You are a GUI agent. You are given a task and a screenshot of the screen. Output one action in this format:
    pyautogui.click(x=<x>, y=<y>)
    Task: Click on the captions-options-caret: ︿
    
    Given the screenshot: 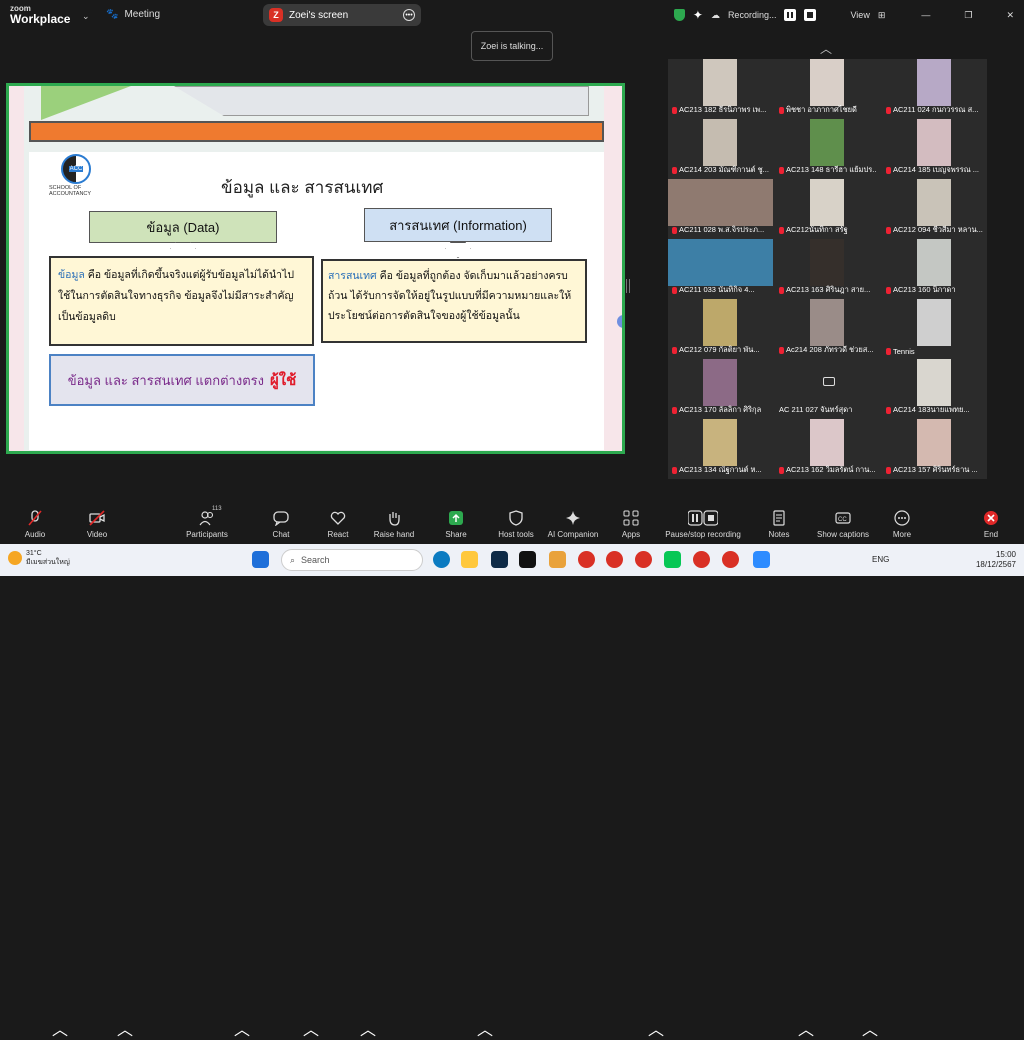 What is the action you would take?
    pyautogui.click(x=870, y=1028)
    